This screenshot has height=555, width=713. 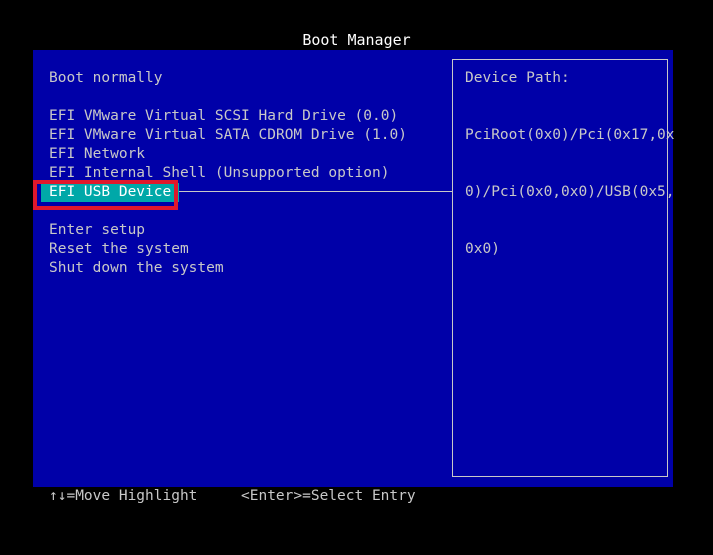 What do you see at coordinates (356, 40) in the screenshot?
I see `page-title: Boot Manager` at bounding box center [356, 40].